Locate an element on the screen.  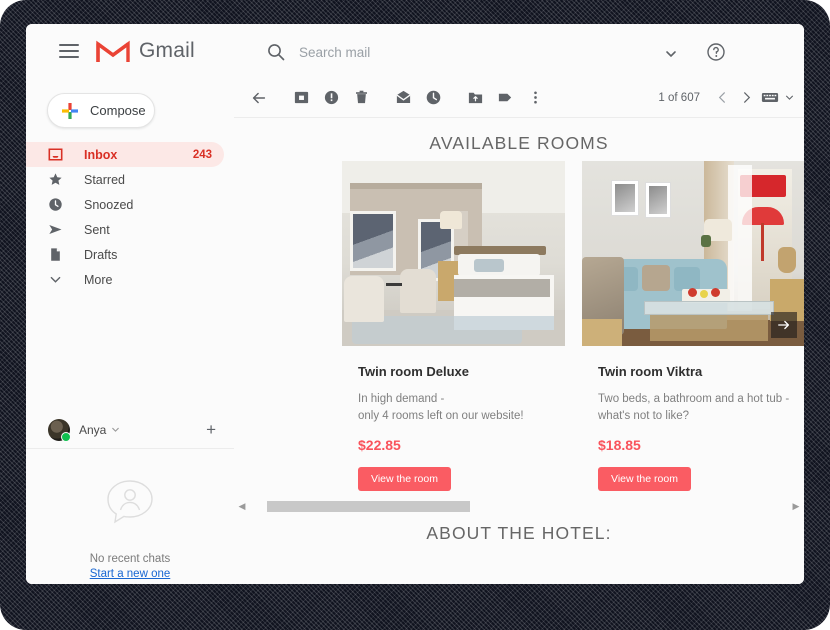
labels-button is located at coordinates (505, 98).